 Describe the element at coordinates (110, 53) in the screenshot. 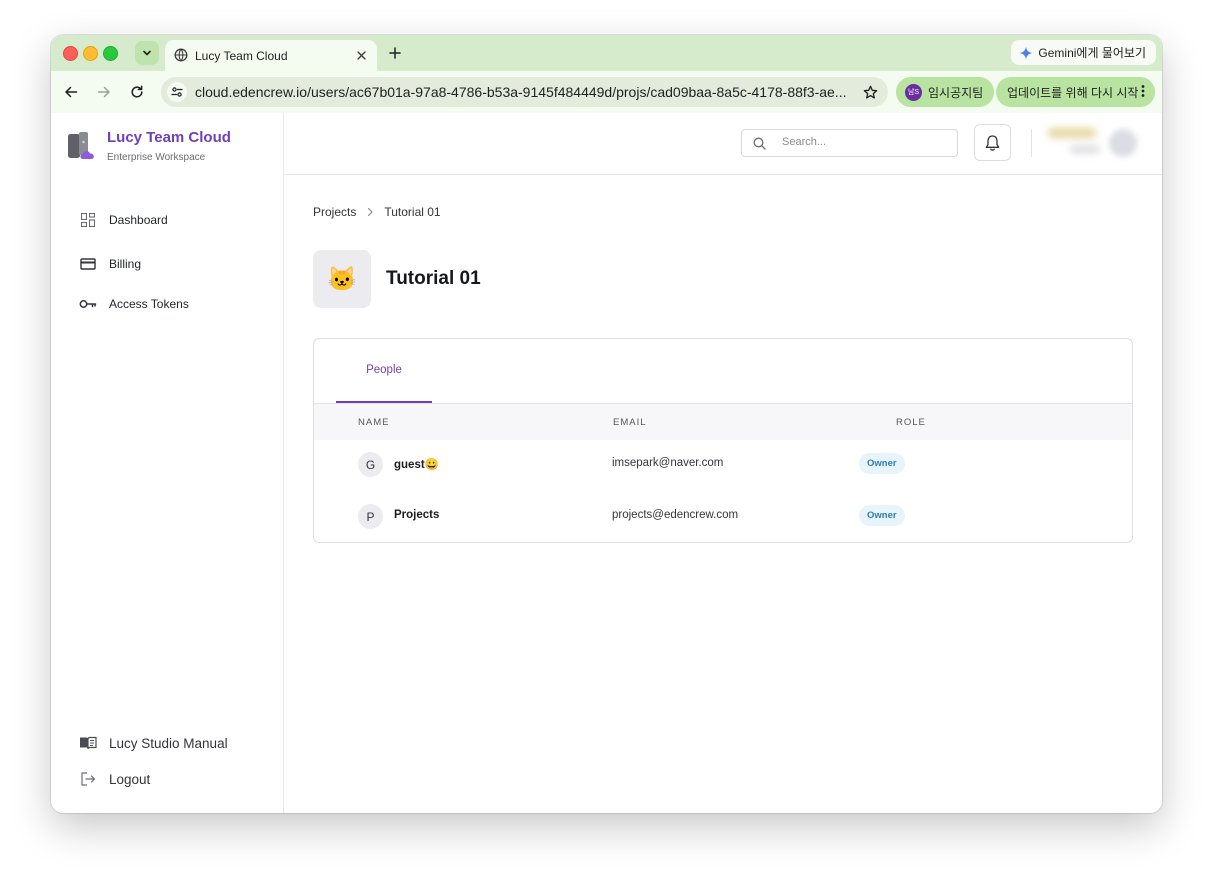

I see `maximize-window-button` at that location.